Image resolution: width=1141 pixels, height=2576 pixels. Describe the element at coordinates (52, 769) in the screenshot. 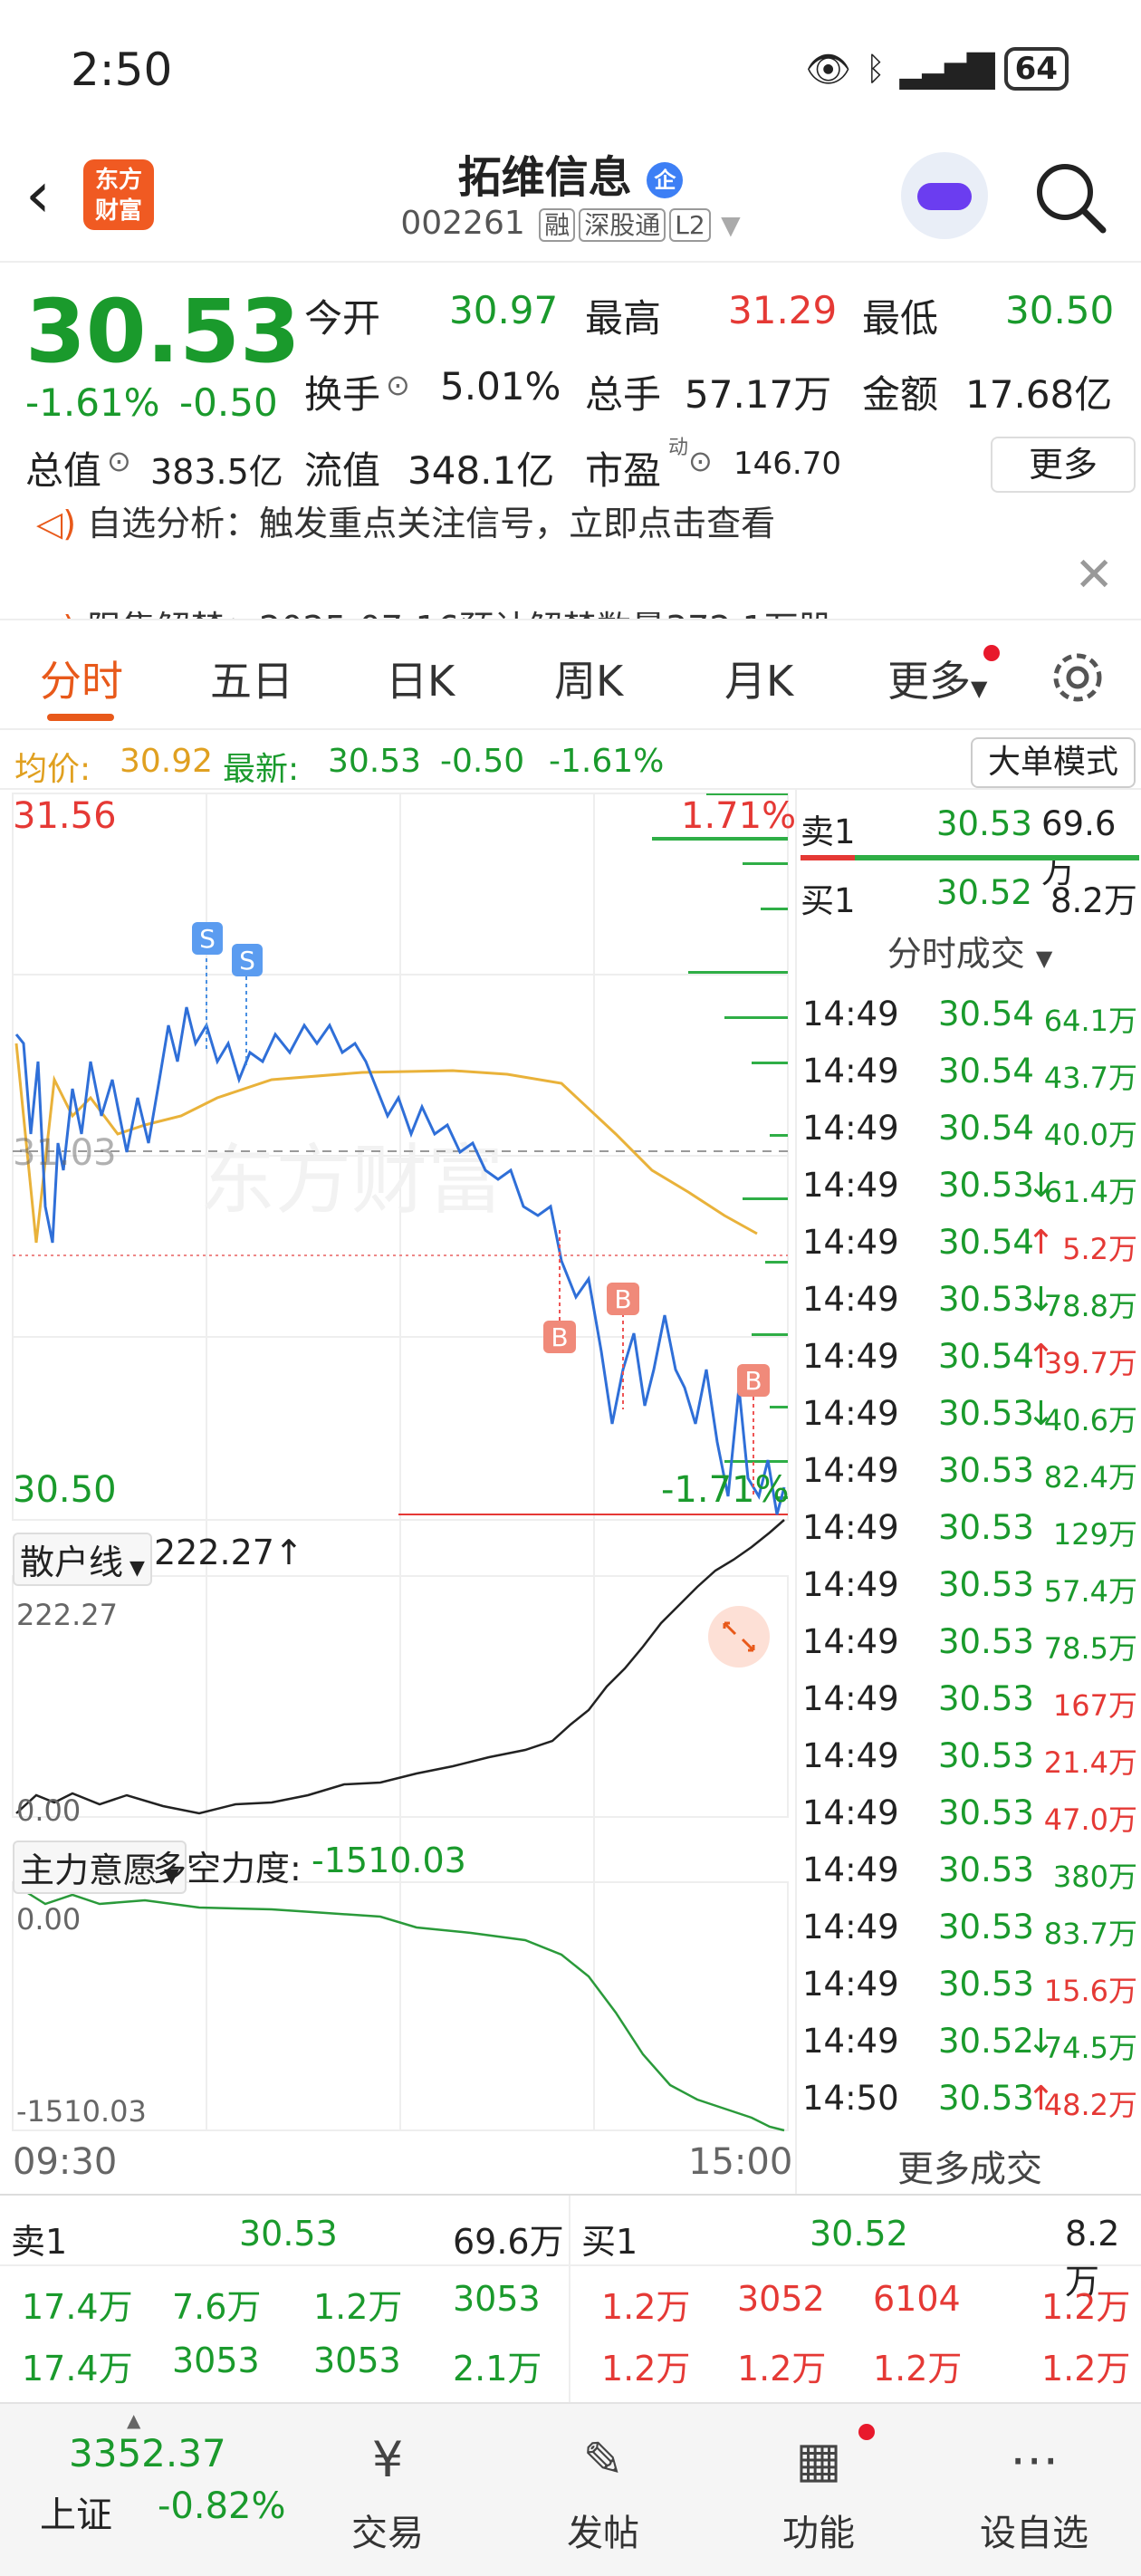

I see `avg-label: 均价:` at that location.